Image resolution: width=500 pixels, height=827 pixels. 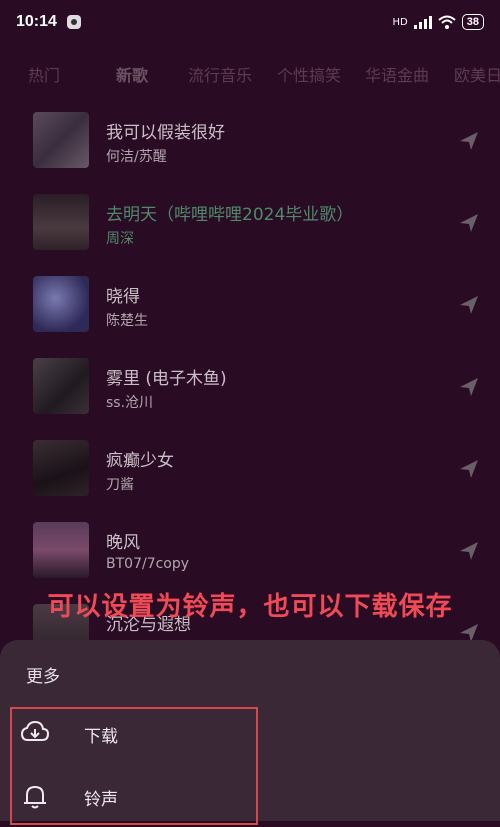 I want to click on song-title: 晚风, so click(x=123, y=543).